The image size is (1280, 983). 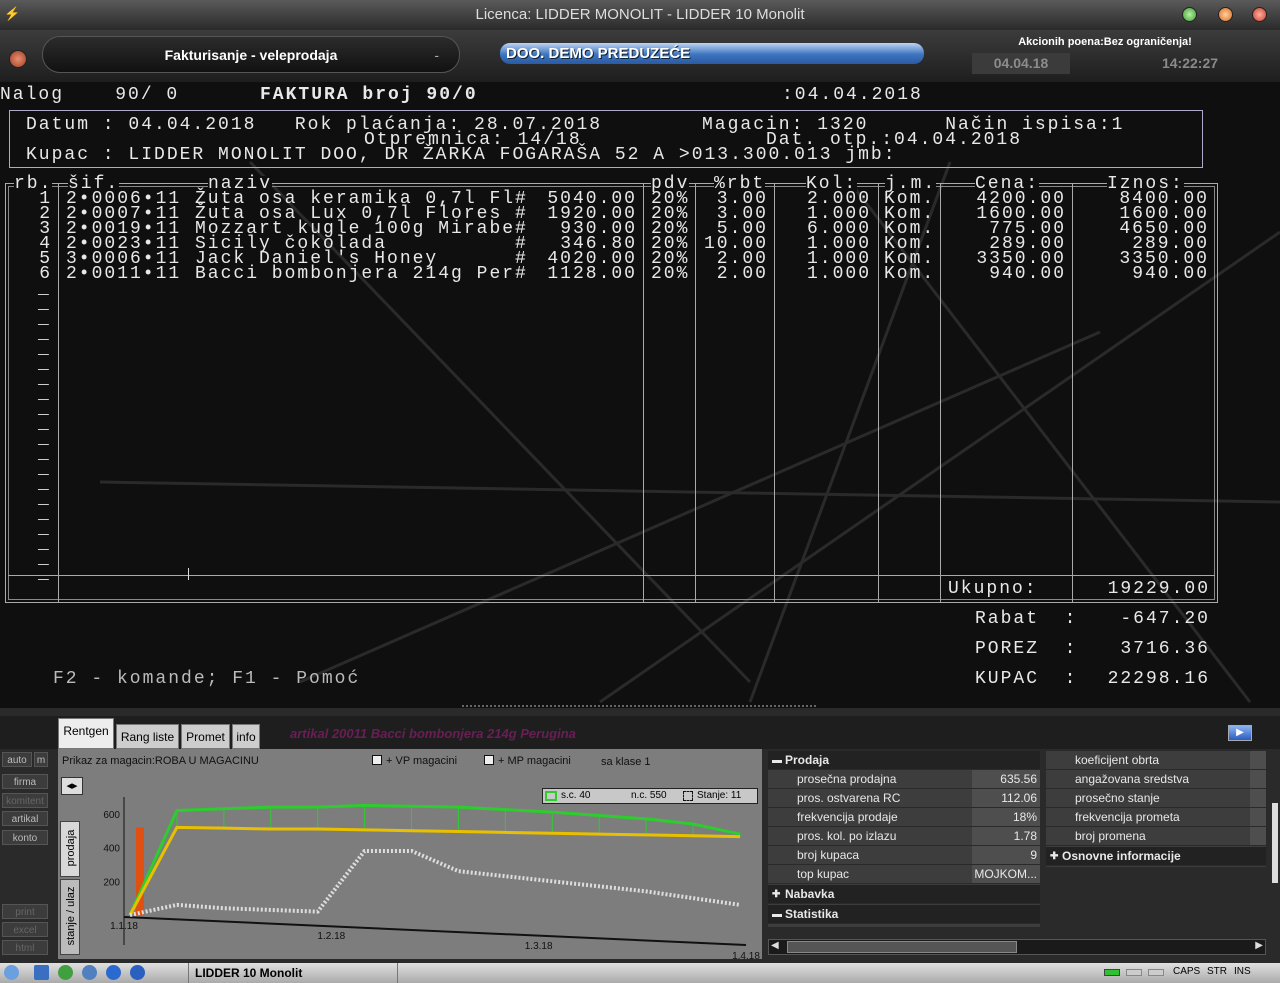 What do you see at coordinates (25, 947) in the screenshot?
I see `side-html-button: html` at bounding box center [25, 947].